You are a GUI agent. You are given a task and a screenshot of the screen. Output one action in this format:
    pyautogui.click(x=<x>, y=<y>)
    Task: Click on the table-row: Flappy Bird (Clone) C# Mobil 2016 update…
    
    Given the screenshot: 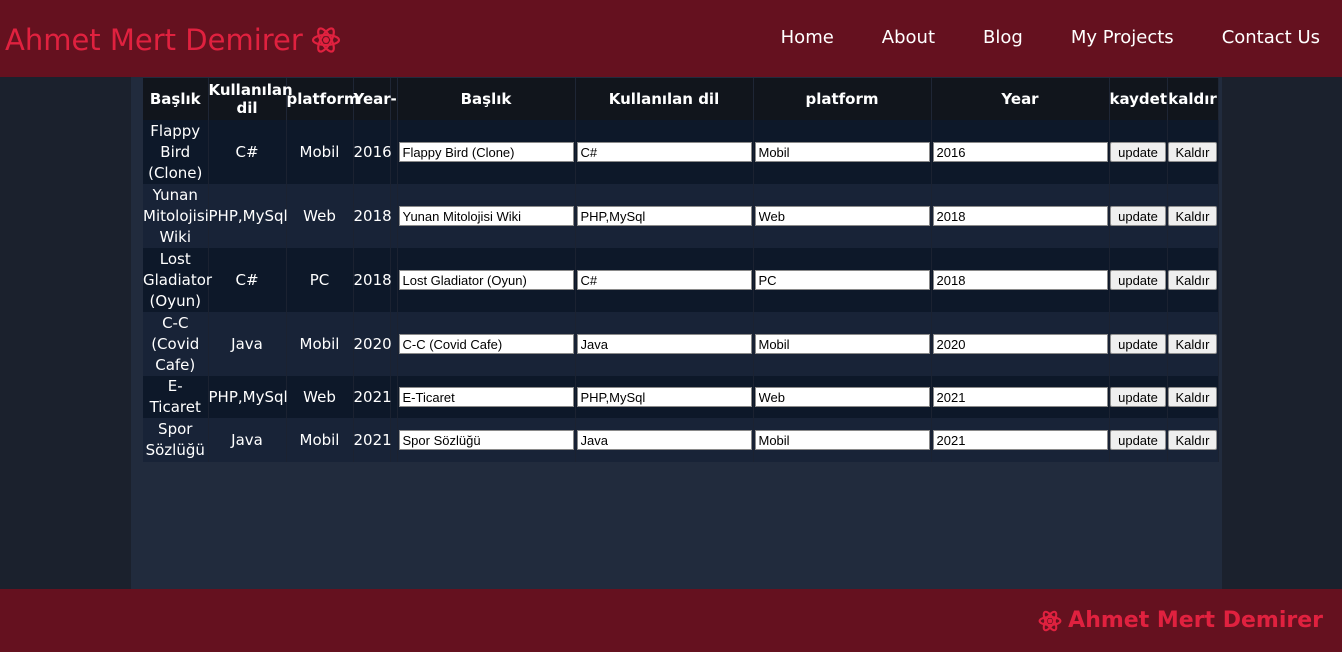 What is the action you would take?
    pyautogui.click(x=681, y=152)
    